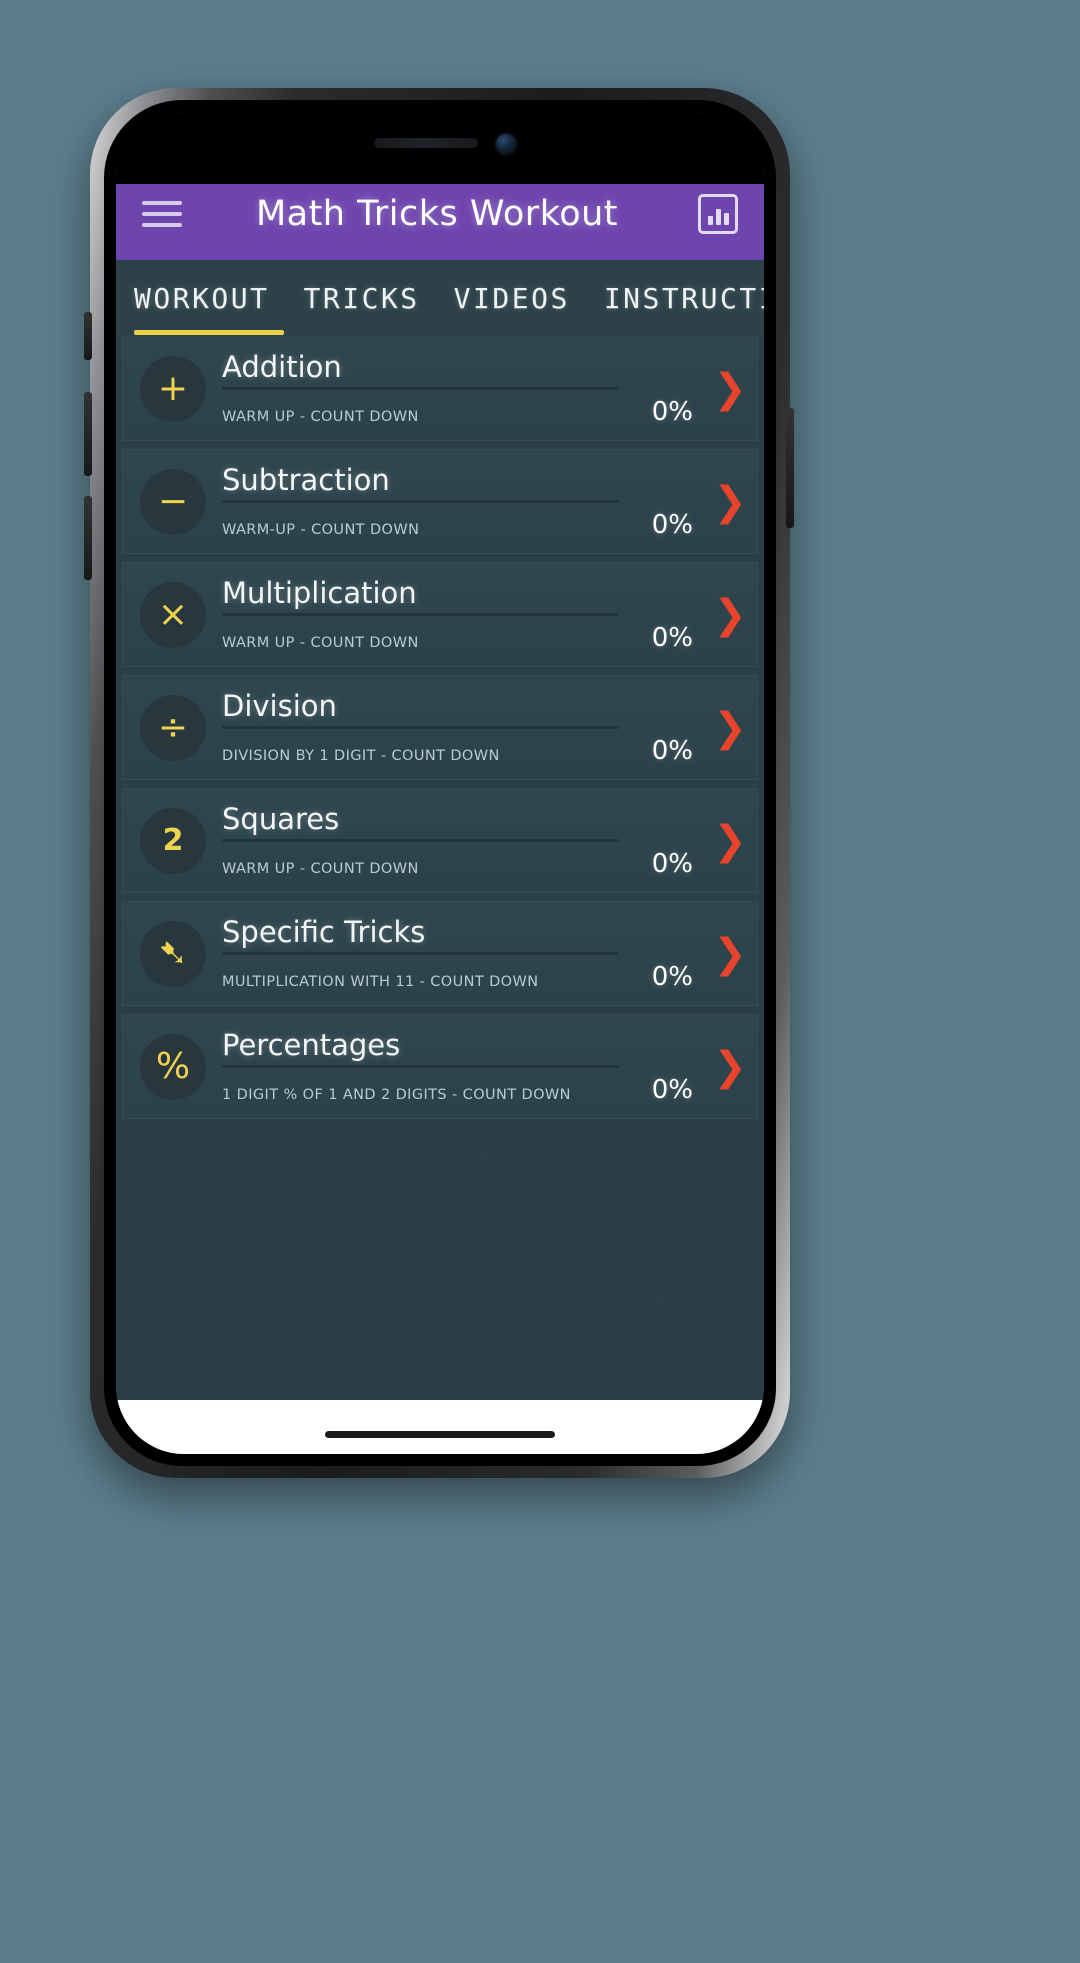 The height and width of the screenshot is (1963, 1080). I want to click on tab-tricks: TRICKS, so click(362, 298).